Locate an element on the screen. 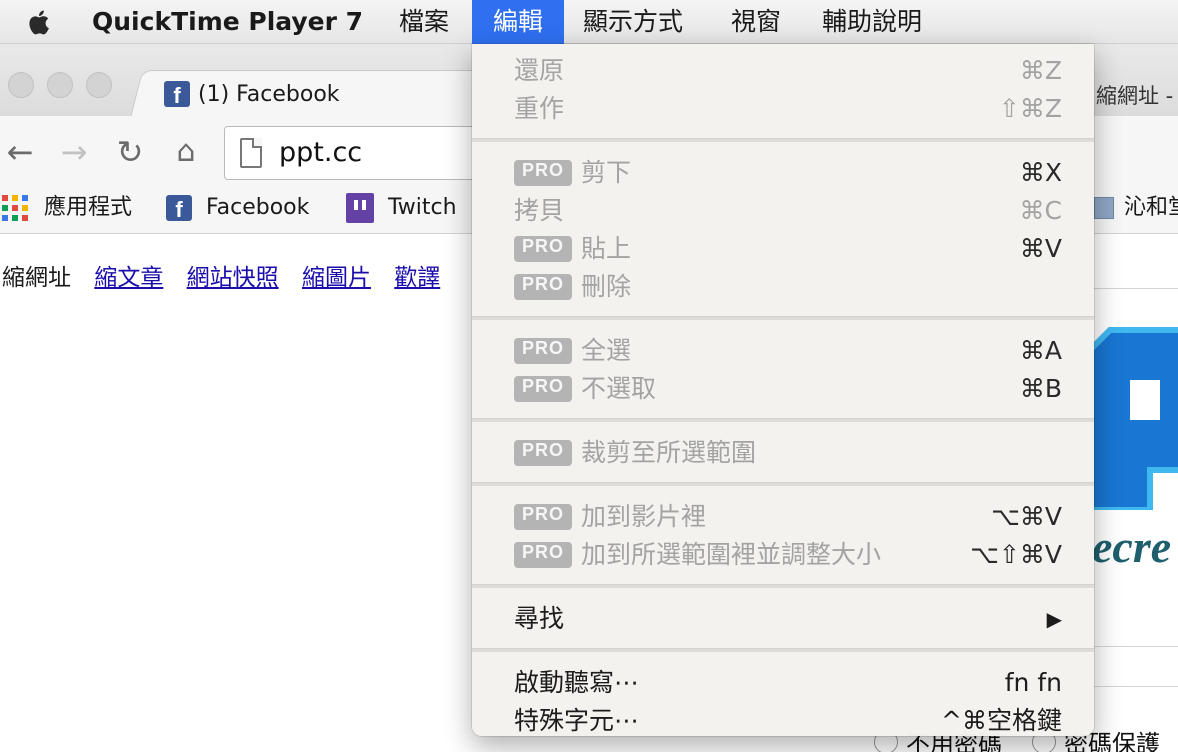  menu-item: 拷貝 ⌘C is located at coordinates (783, 211).